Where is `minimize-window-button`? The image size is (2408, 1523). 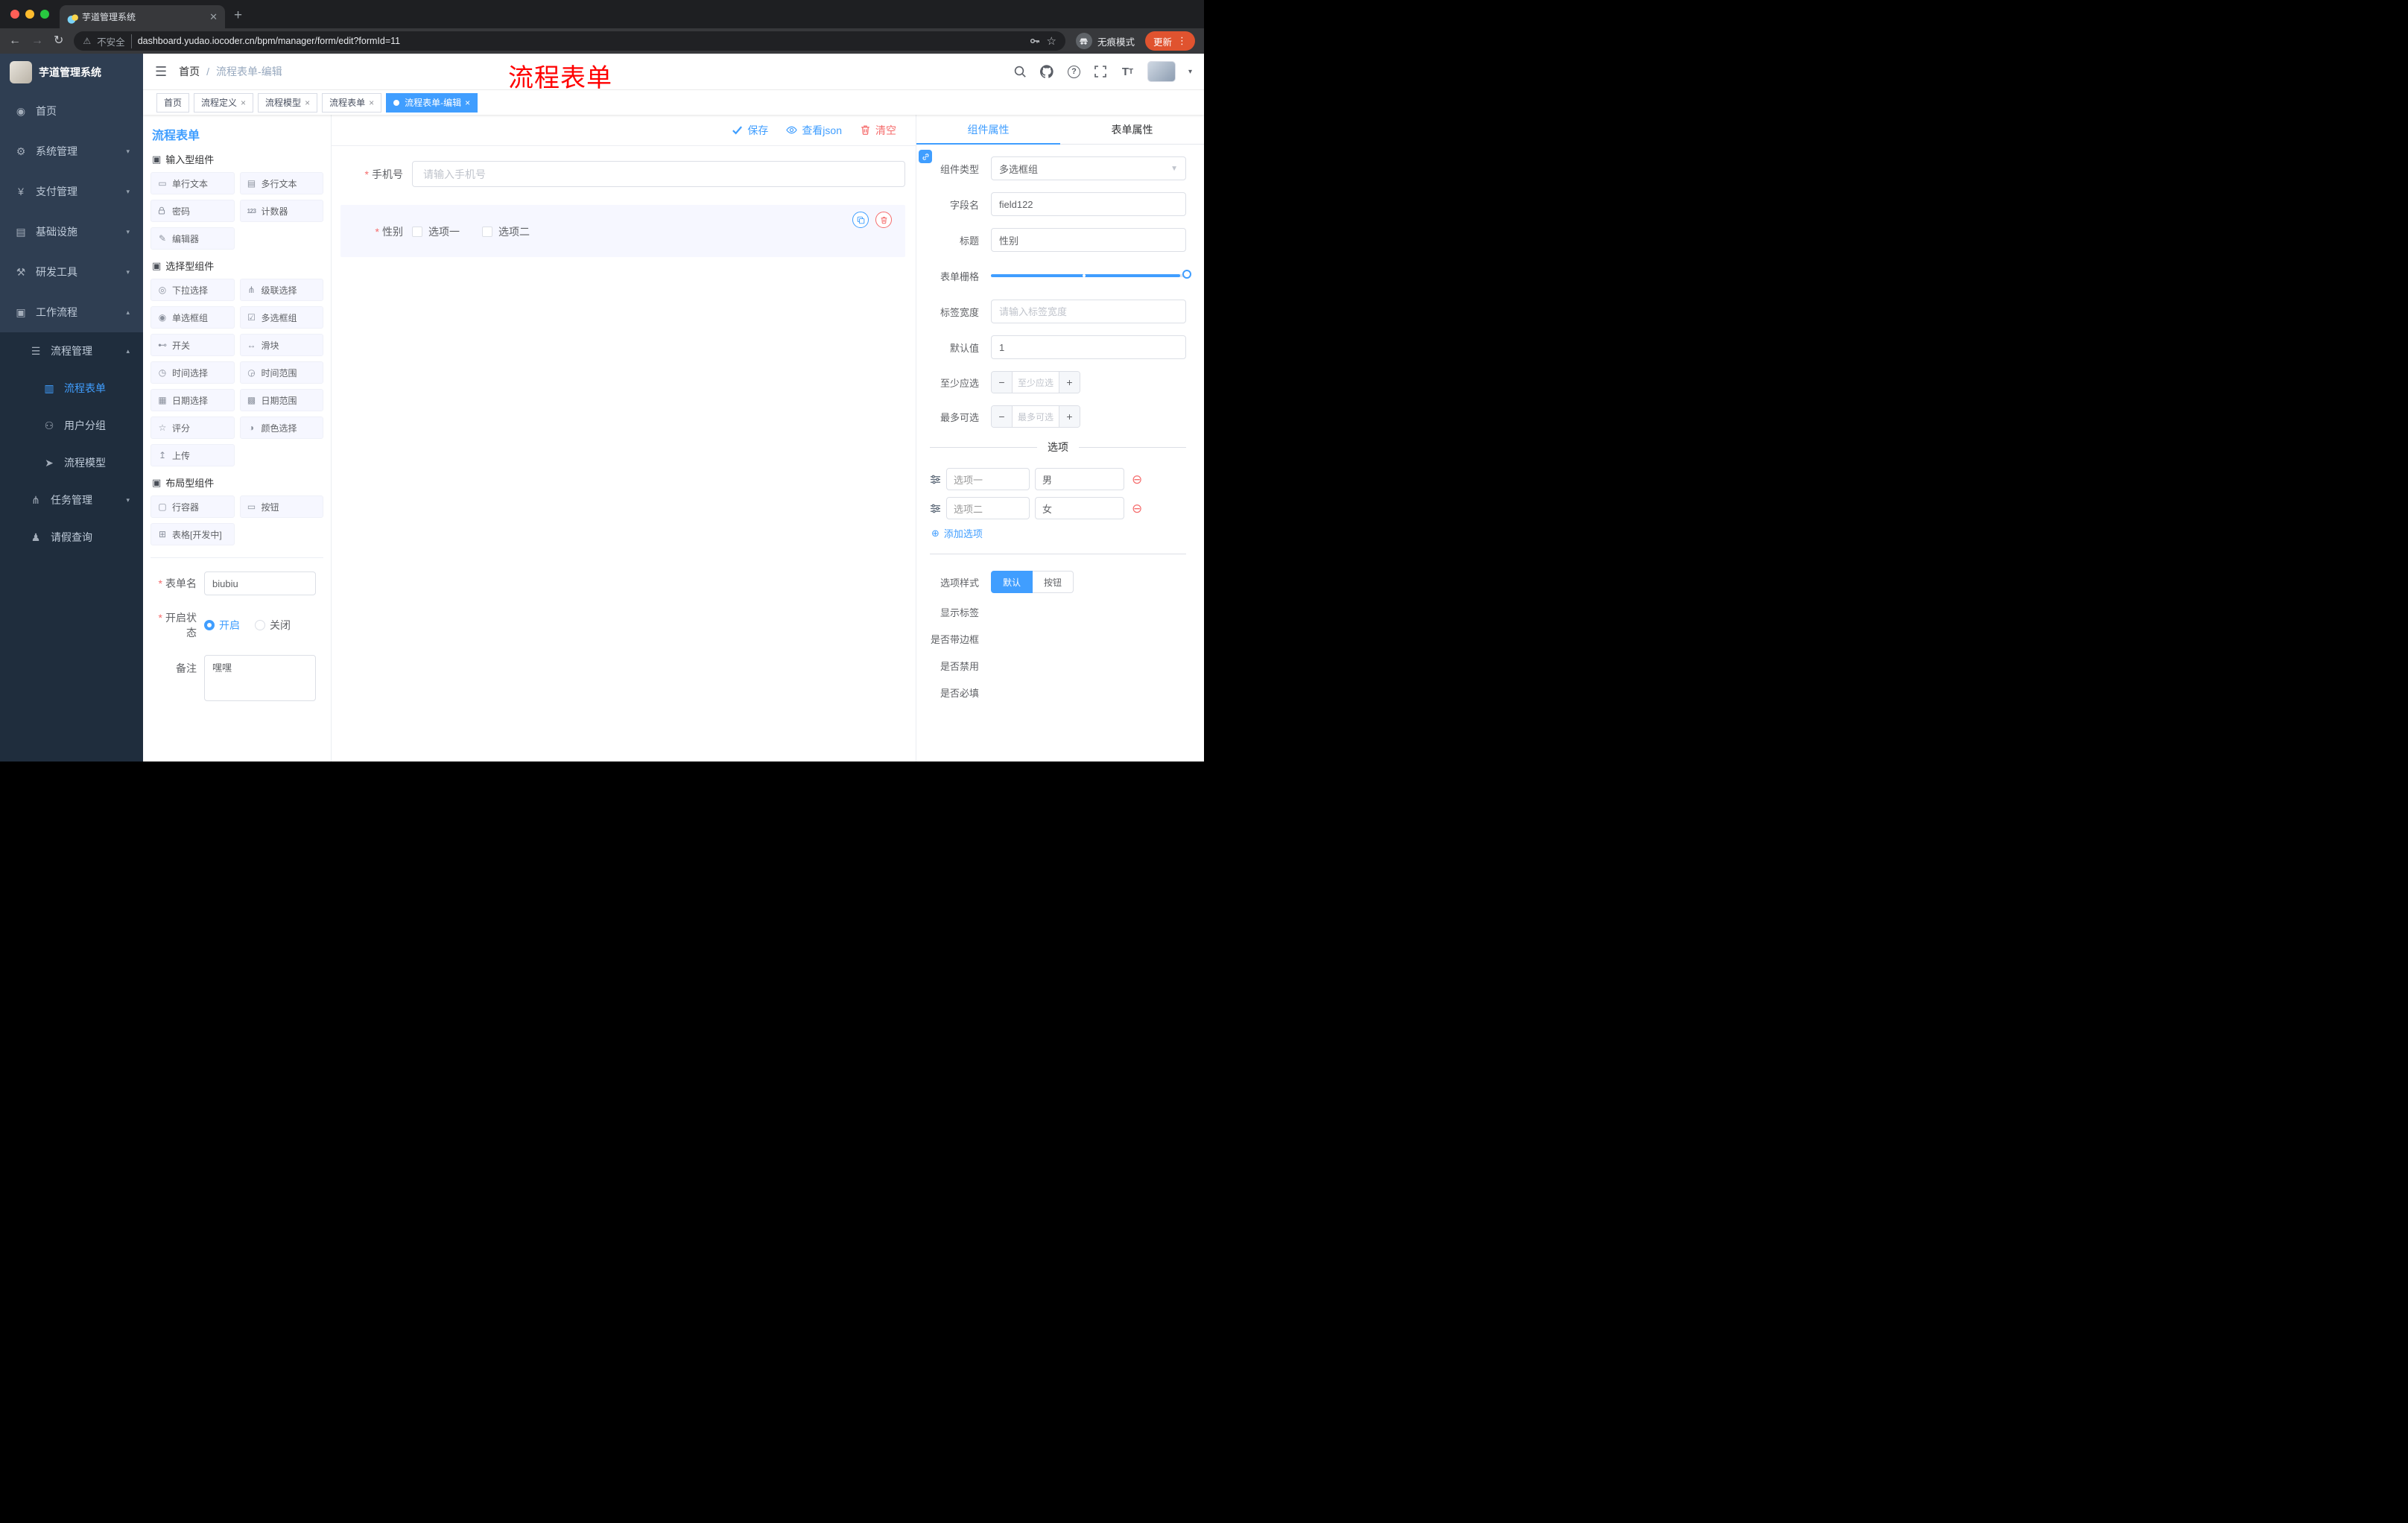
minimize-window-button is located at coordinates (29, 15).